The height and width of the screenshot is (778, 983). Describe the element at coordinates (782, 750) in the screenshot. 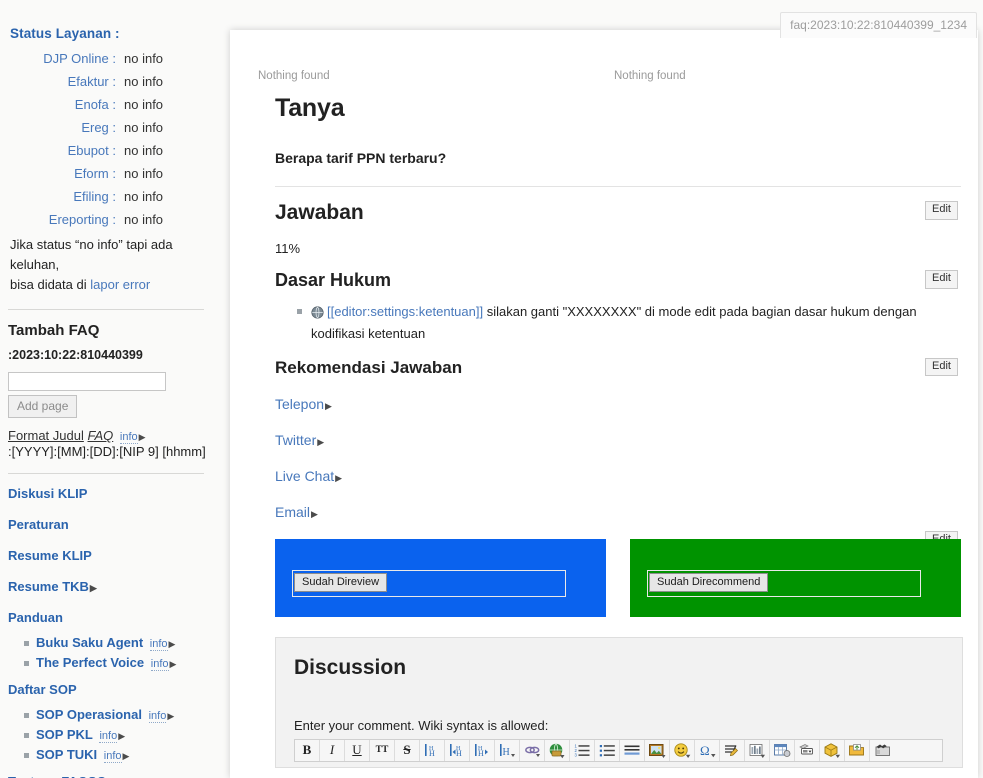

I see `table-icon` at that location.